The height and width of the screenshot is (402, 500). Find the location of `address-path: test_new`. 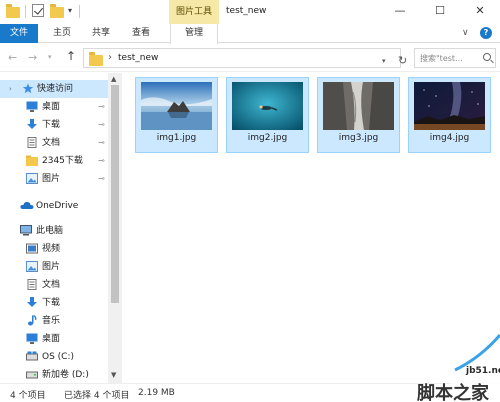

address-path: test_new is located at coordinates (138, 58).